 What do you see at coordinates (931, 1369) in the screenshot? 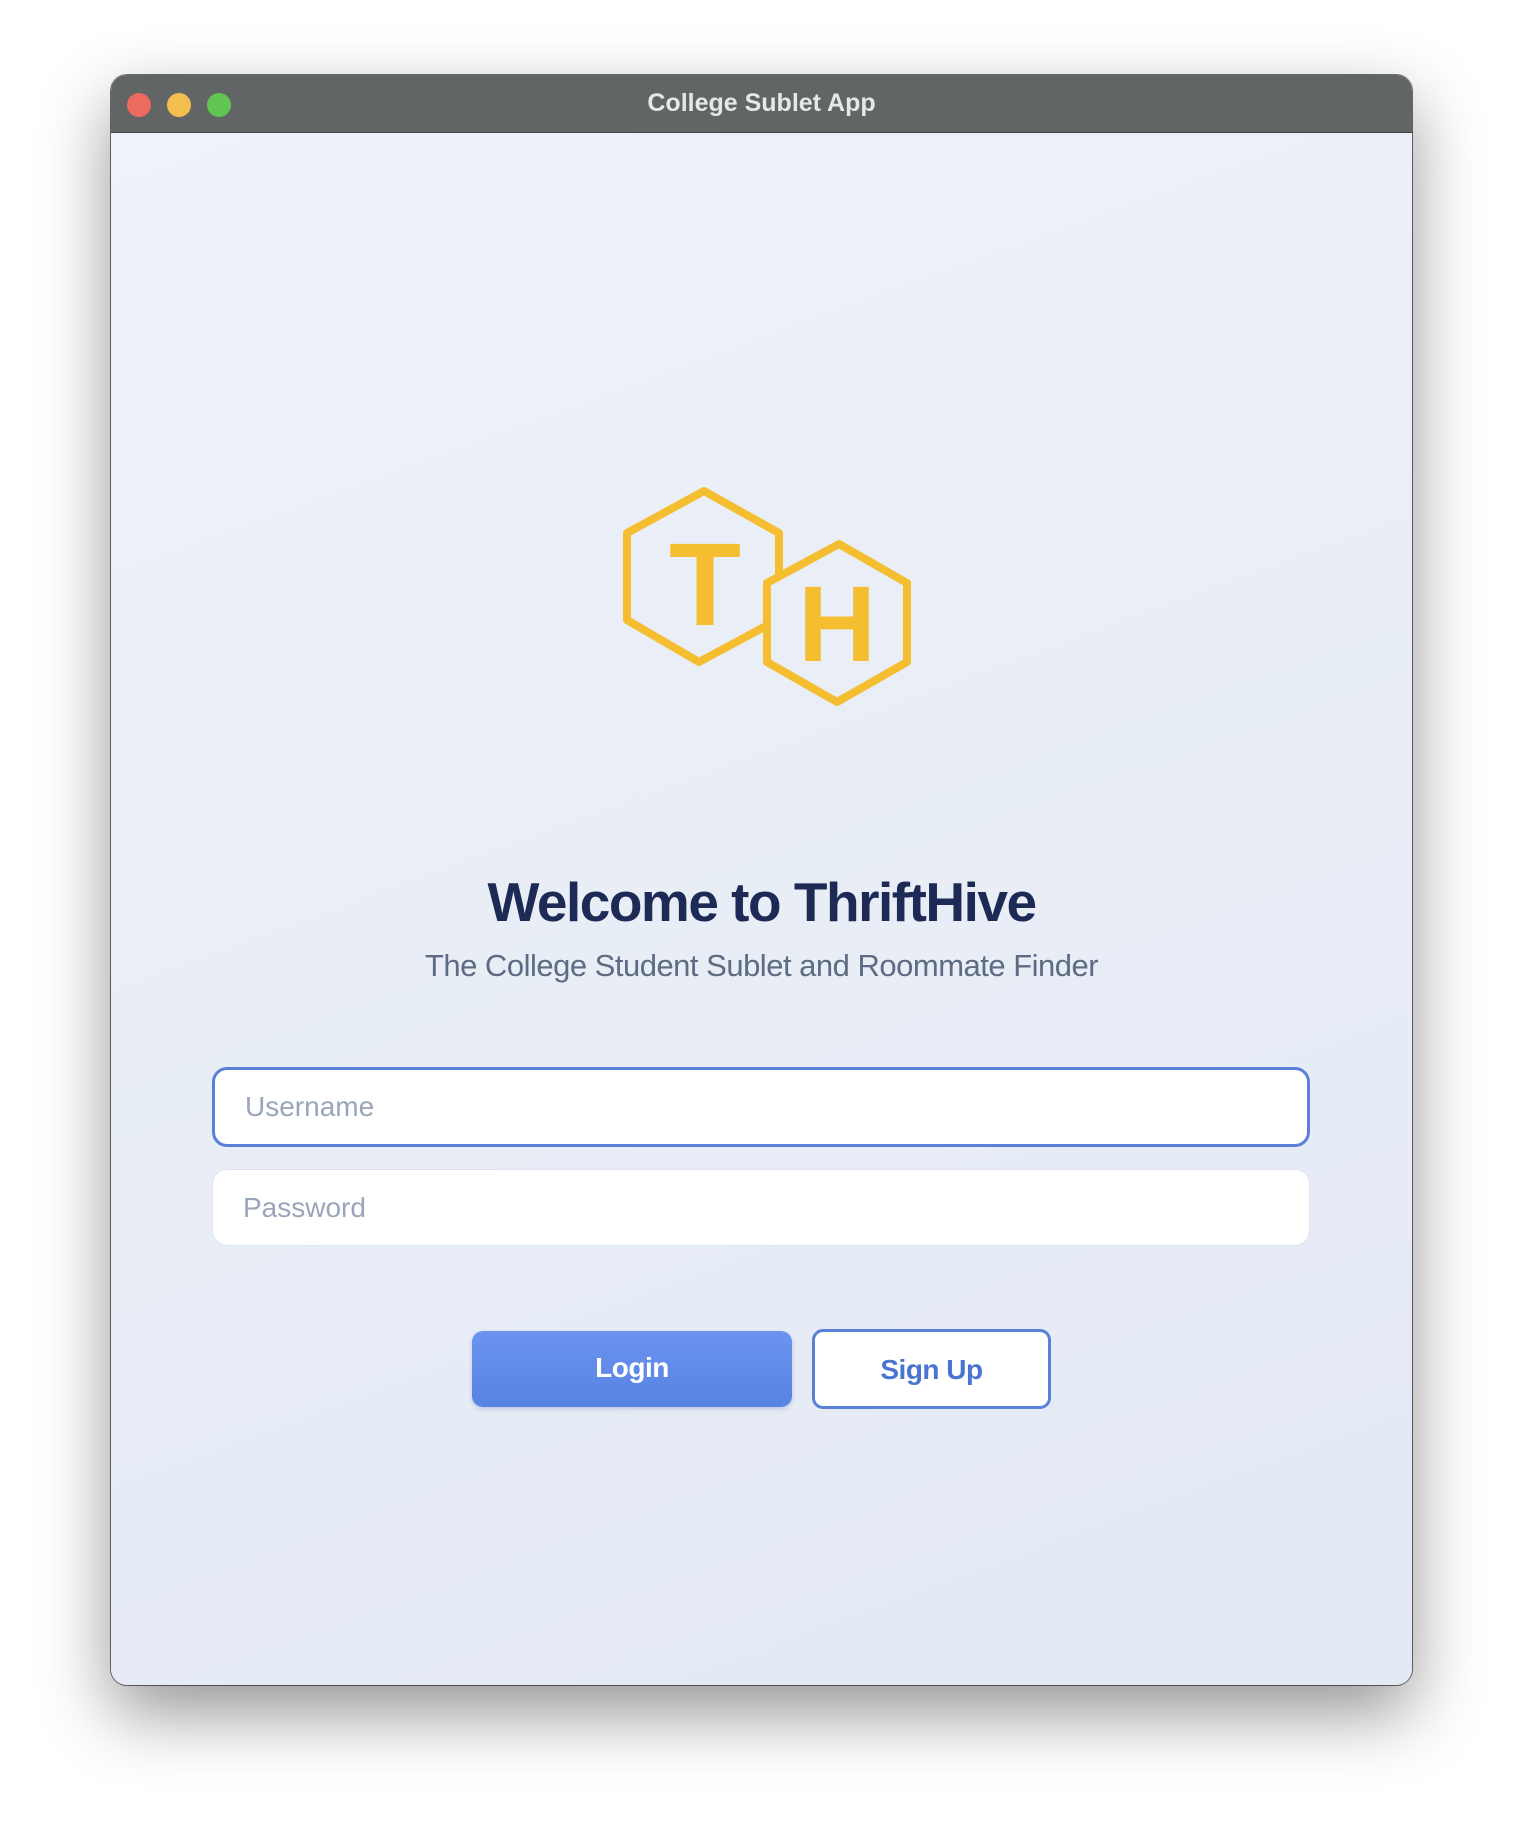
I see `sign-up-button: Sign Up` at bounding box center [931, 1369].